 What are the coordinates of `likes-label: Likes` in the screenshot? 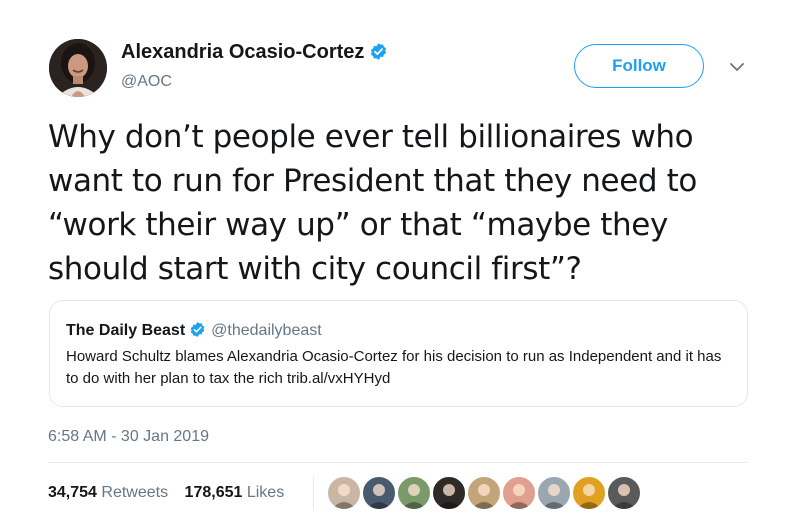 It's located at (265, 492).